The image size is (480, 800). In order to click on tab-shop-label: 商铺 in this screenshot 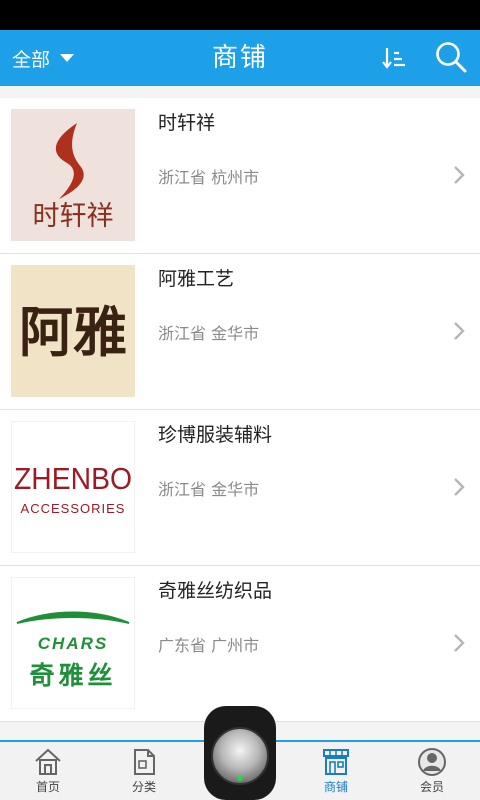, I will do `click(335, 787)`.